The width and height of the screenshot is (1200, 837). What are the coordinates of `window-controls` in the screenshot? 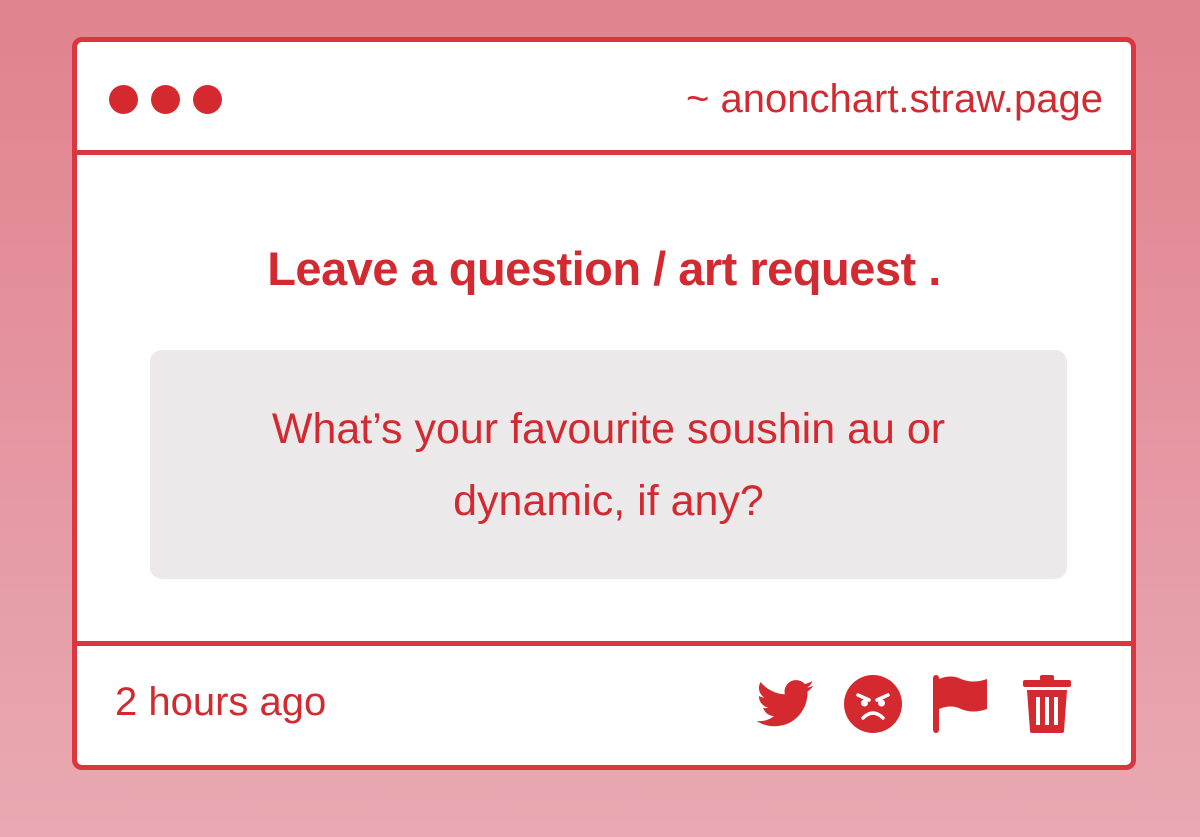 It's located at (165, 99).